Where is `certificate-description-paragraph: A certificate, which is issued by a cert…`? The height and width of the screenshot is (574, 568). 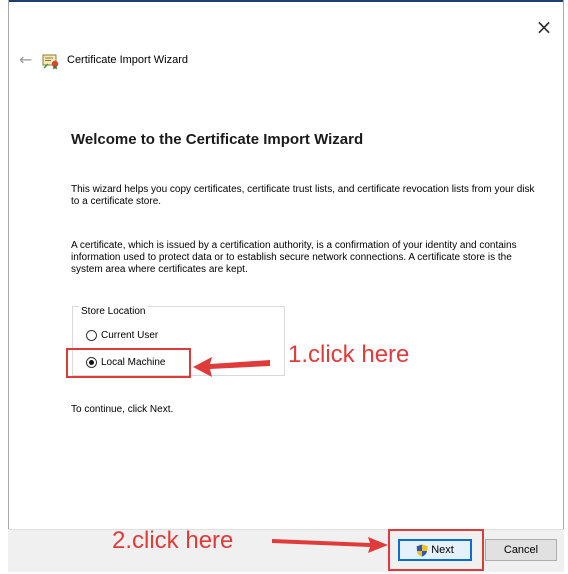
certificate-description-paragraph: A certificate, which is issued by a cert… is located at coordinates (294, 257).